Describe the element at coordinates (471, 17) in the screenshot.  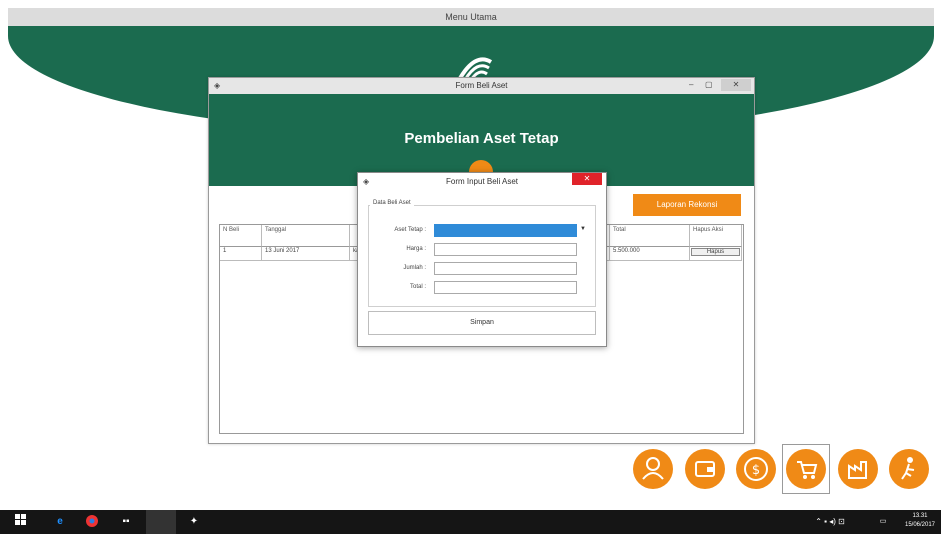
I see `main-window-titlebar: Menu Utama` at that location.